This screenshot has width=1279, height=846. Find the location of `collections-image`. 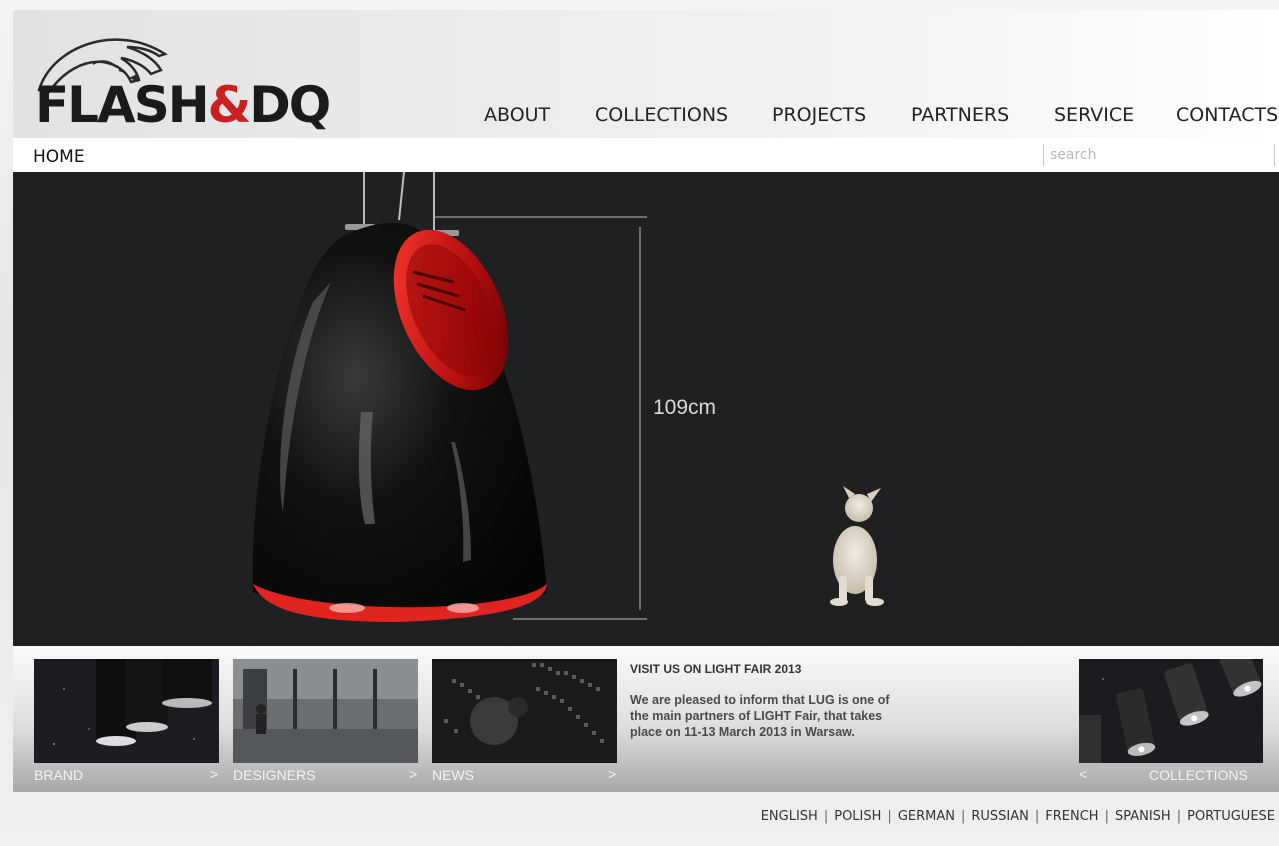

collections-image is located at coordinates (1171, 711).